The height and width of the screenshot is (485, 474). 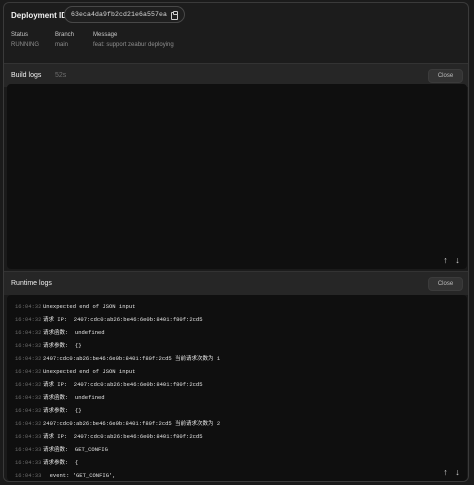 I want to click on deployment-id-pill: 63eca4da9fb2cd21e6a557ea, so click(x=125, y=14).